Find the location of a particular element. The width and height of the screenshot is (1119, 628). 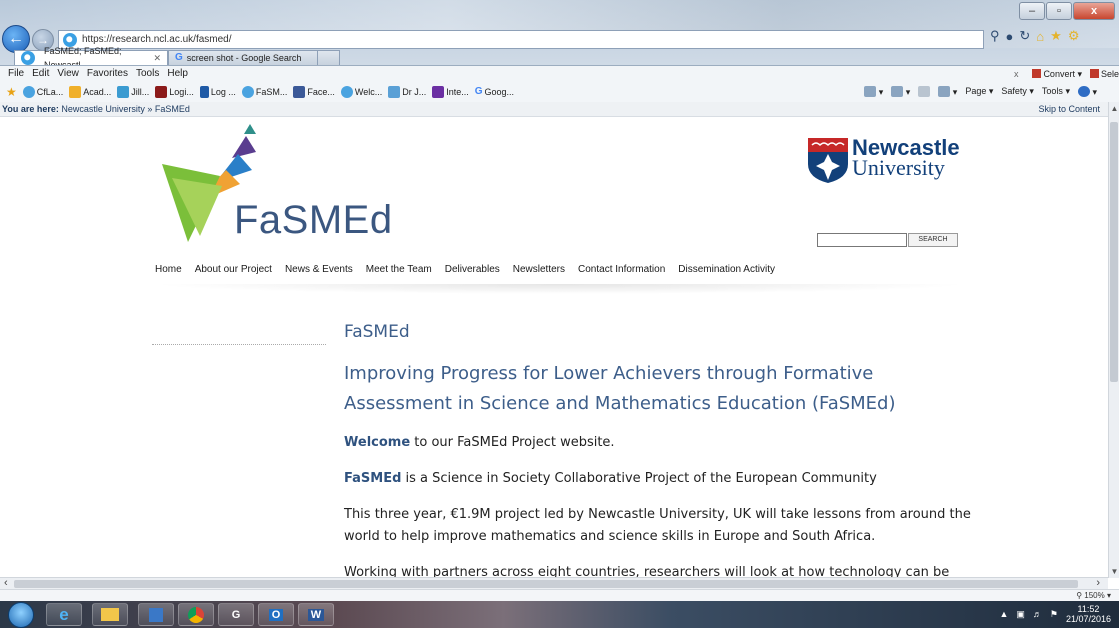

menu-file: File is located at coordinates (16, 73).